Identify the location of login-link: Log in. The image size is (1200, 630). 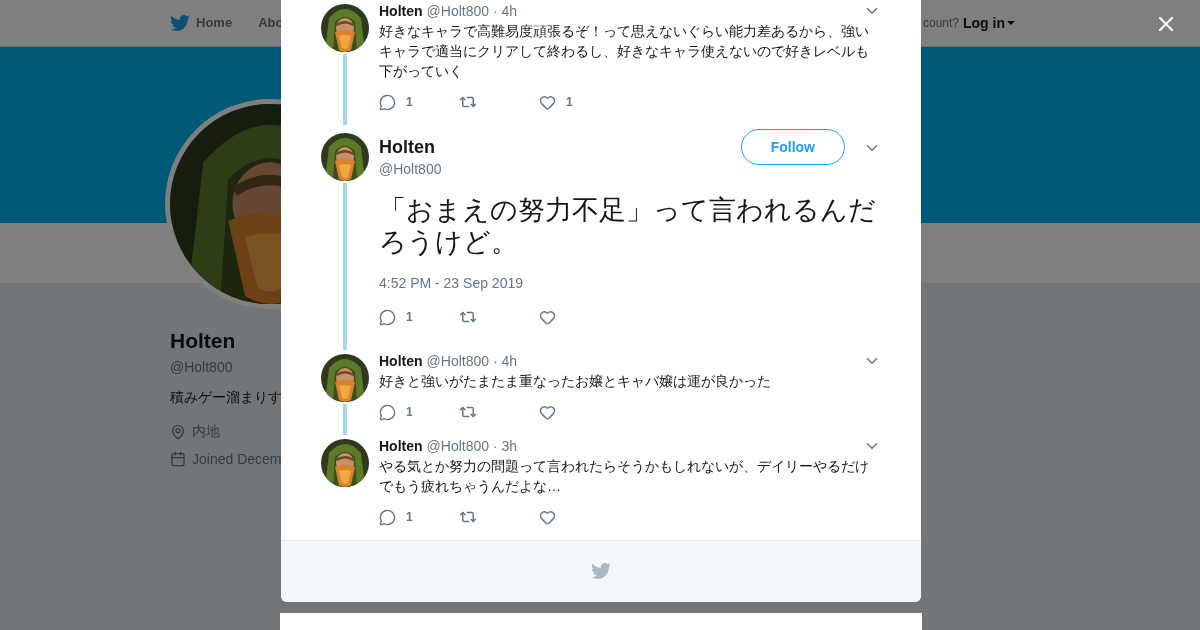
(989, 23).